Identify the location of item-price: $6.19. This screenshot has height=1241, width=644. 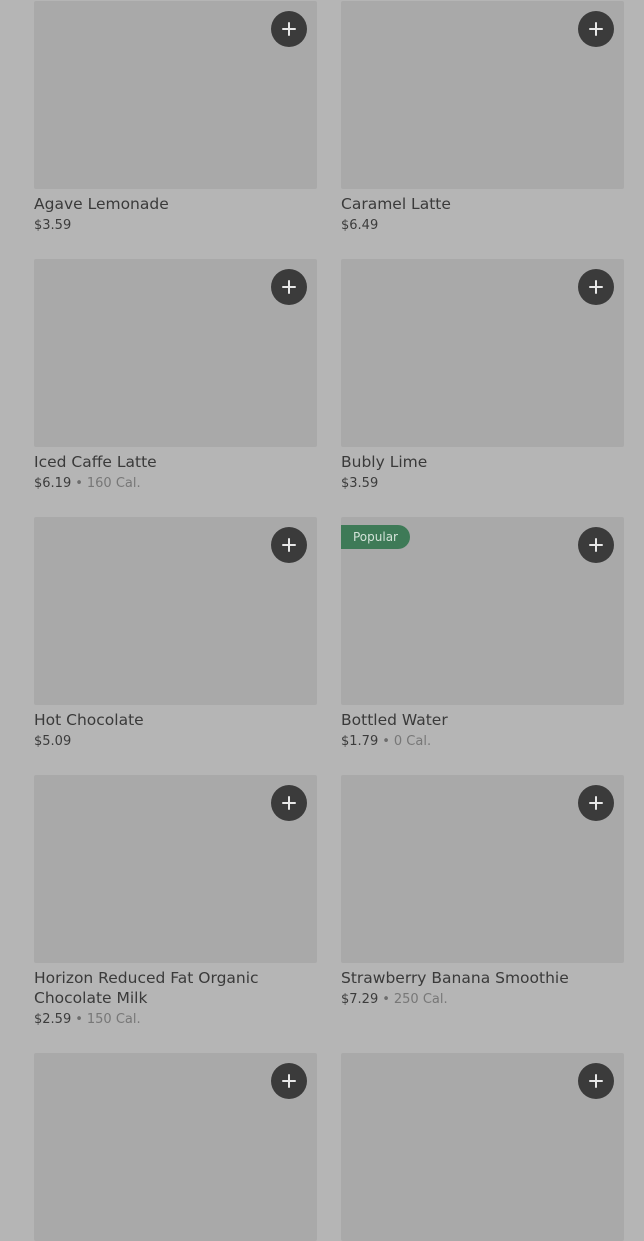
(53, 483).